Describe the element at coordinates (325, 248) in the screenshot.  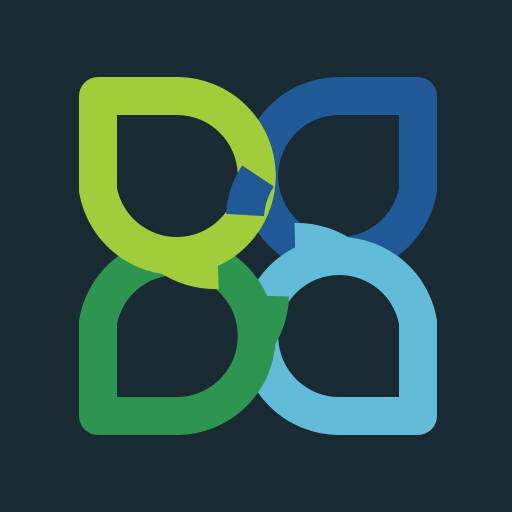
I see `petal-bottom-right-overlap` at that location.